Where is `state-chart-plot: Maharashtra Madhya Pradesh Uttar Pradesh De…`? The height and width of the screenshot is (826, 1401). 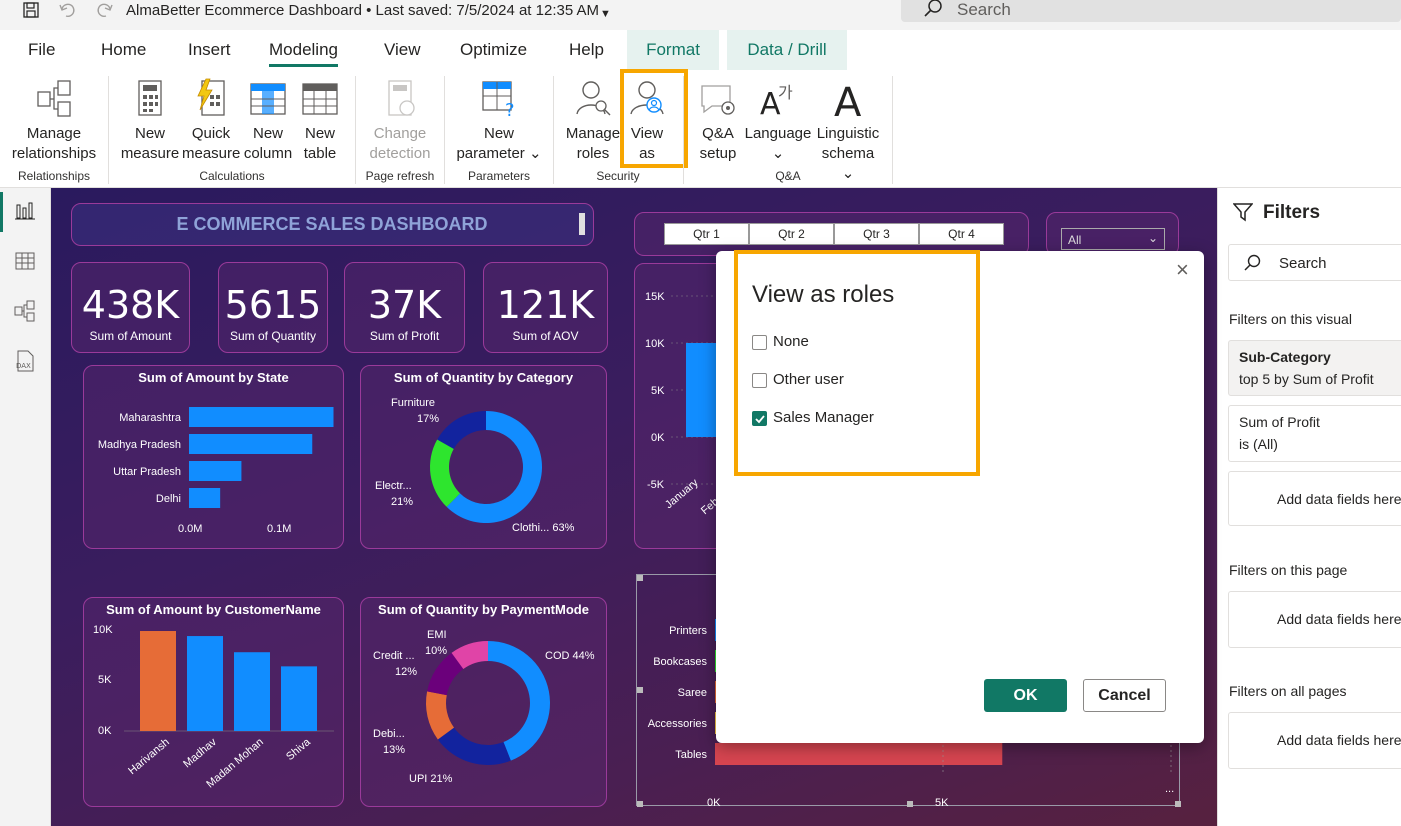 state-chart-plot: Maharashtra Madhya Pradesh Uttar Pradesh De… is located at coordinates (216, 457).